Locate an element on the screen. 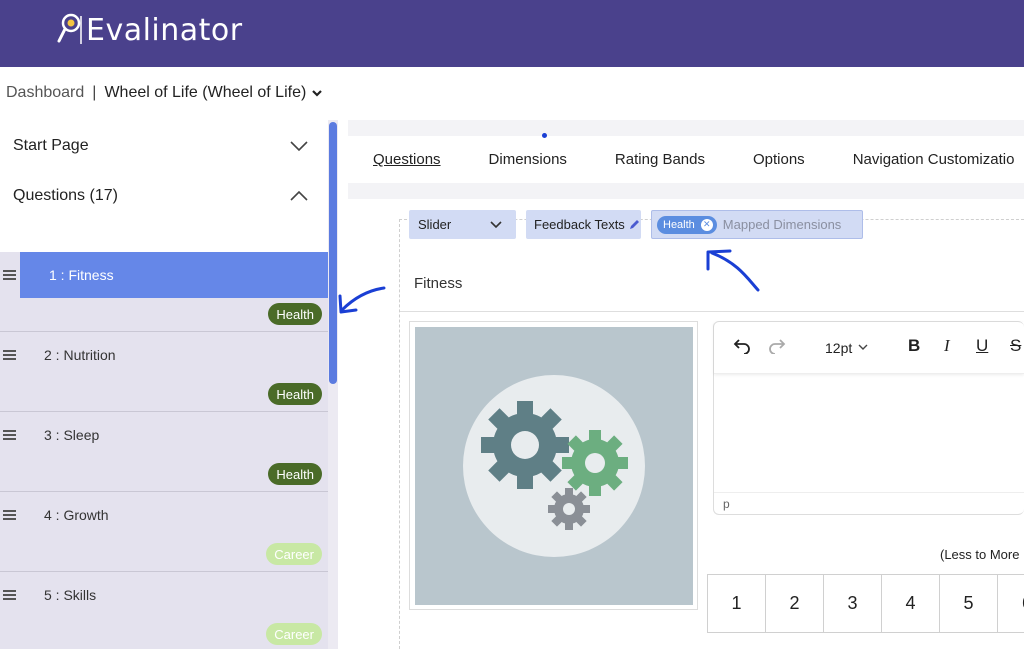 The image size is (1024, 649). chevron-up-icon is located at coordinates (299, 195).